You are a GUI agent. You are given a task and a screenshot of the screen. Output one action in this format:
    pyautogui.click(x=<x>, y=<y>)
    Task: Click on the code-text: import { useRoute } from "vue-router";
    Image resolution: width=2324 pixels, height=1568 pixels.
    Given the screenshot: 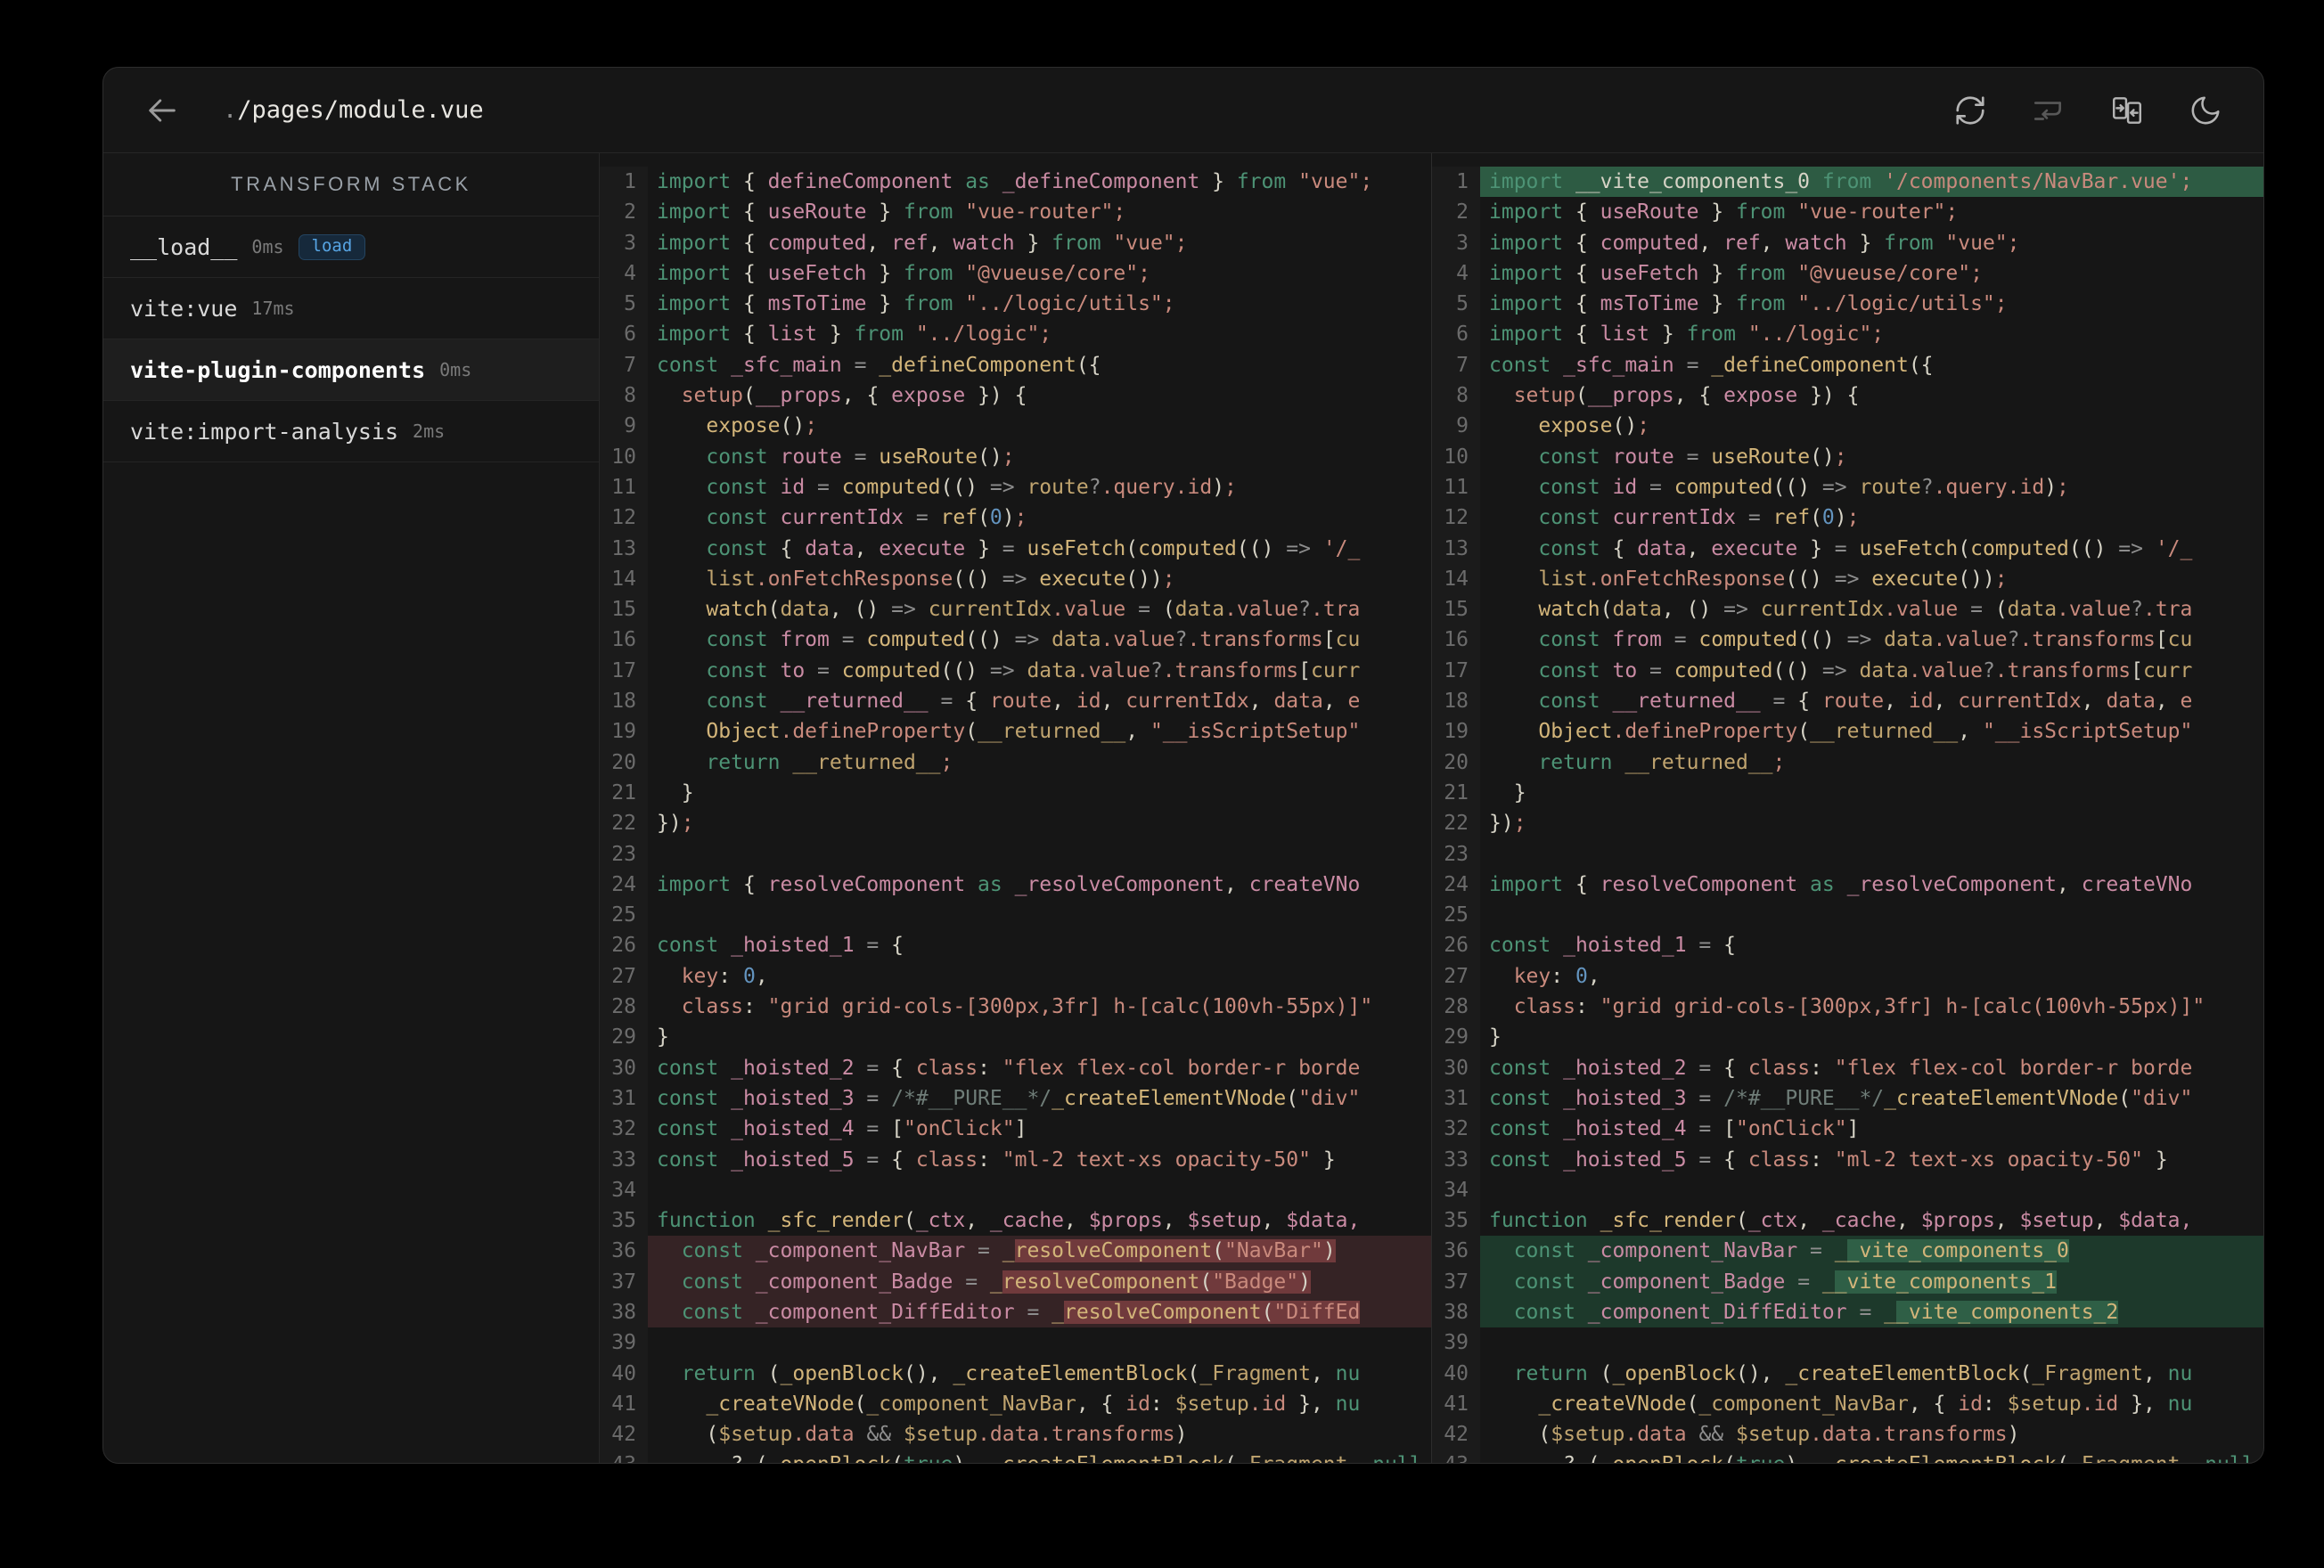 What is the action you would take?
    pyautogui.click(x=891, y=212)
    